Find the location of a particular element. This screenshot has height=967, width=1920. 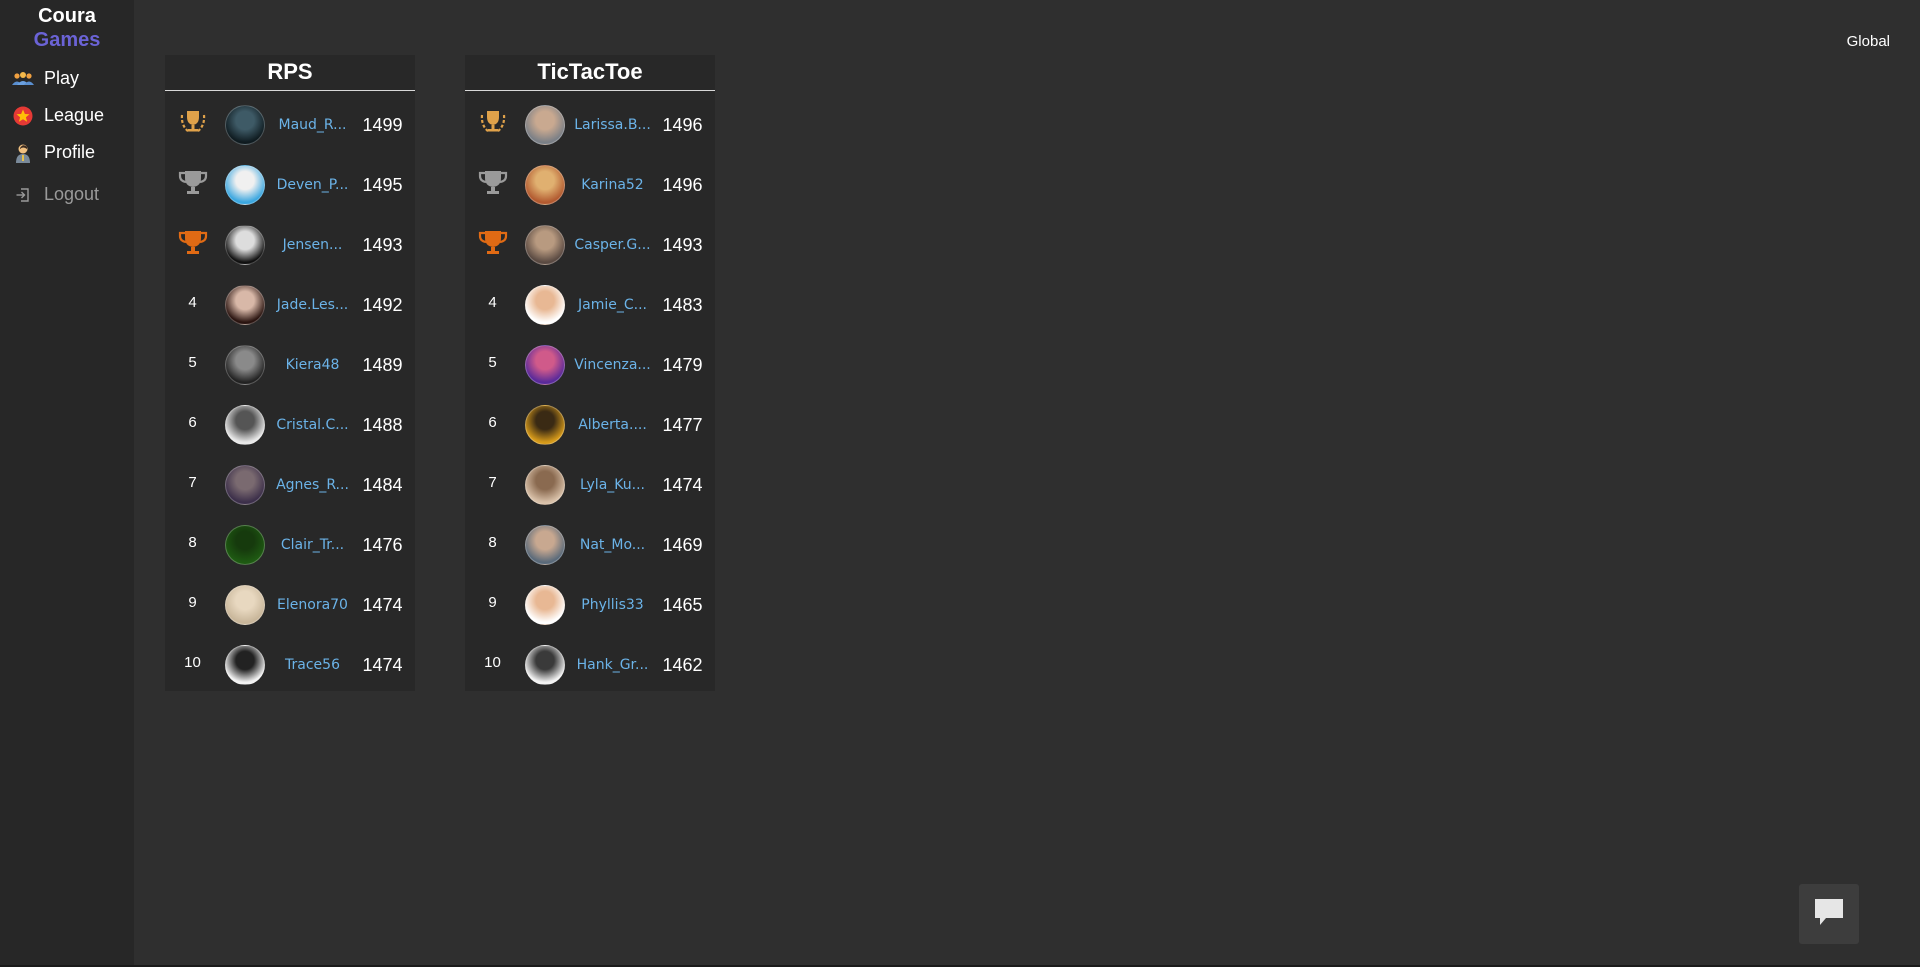

rating-score: 1499 is located at coordinates (382, 124).